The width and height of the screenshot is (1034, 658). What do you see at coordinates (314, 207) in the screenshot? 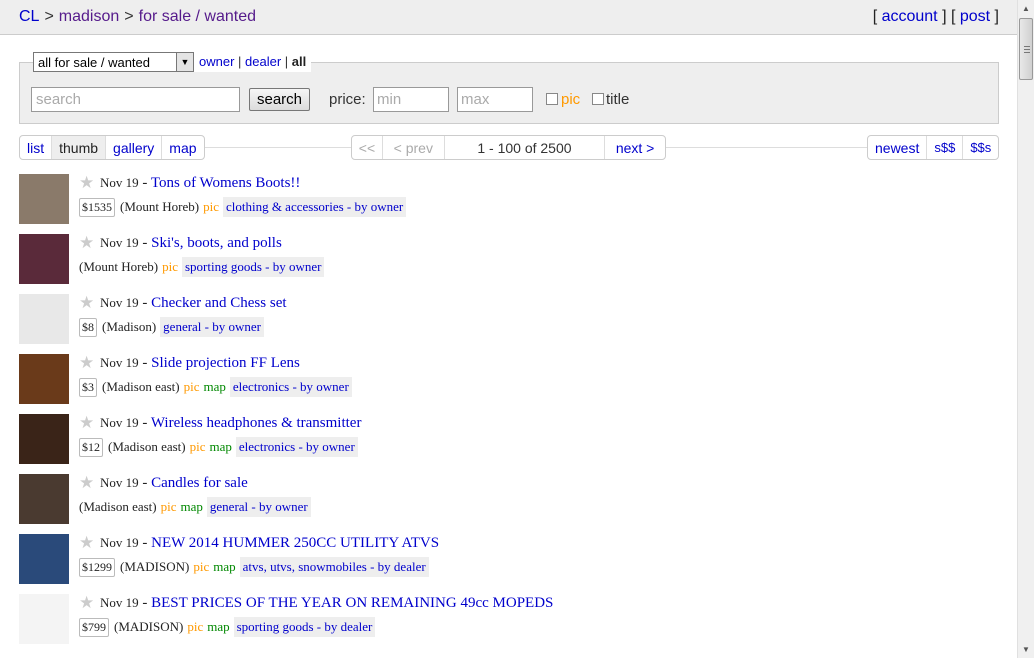
I see `listing-category-link: clothing & accessories - by owner` at bounding box center [314, 207].